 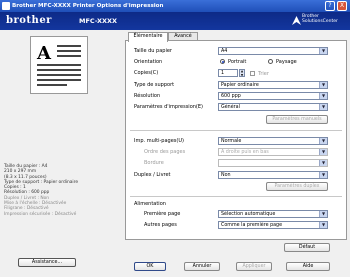 What do you see at coordinates (29, 20) in the screenshot?
I see `brother-logo: brother` at bounding box center [29, 20].